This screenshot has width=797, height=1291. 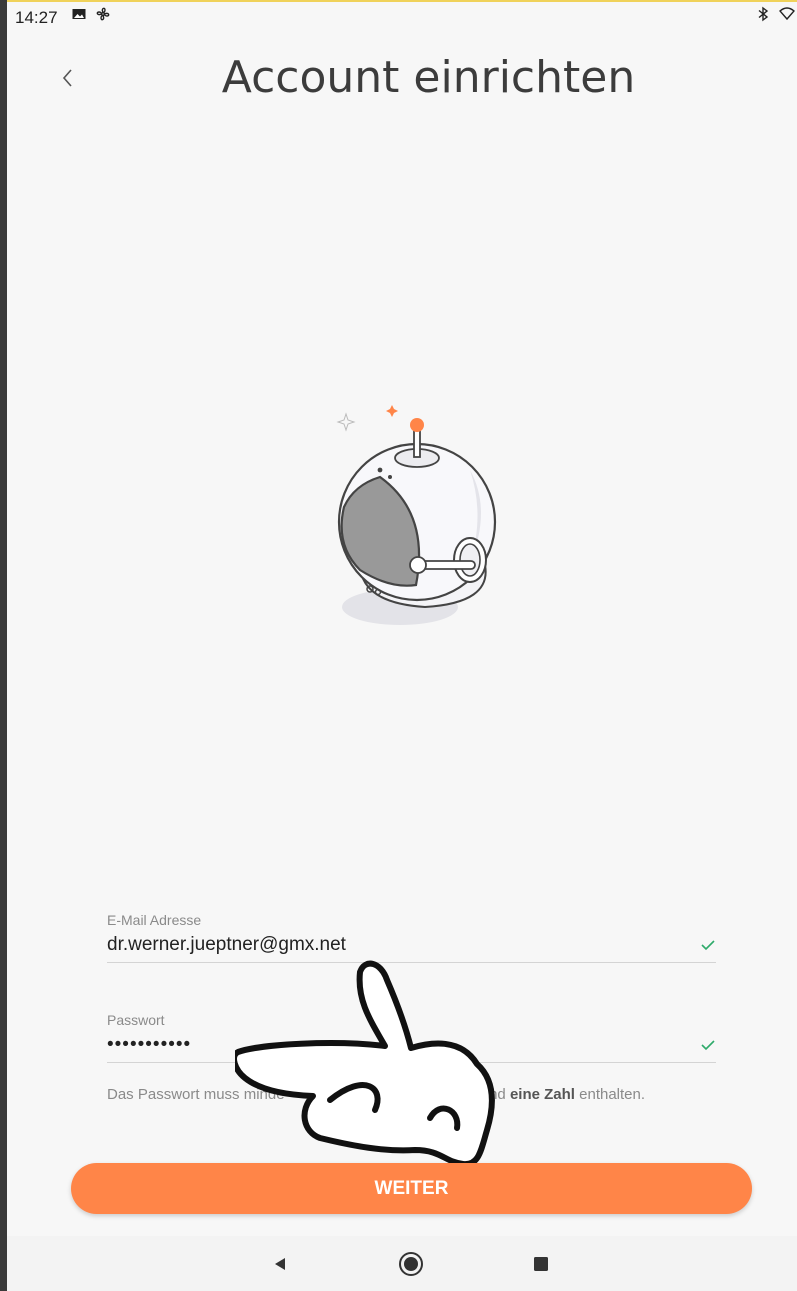 I want to click on weiter-button: WEITER, so click(x=411, y=1188).